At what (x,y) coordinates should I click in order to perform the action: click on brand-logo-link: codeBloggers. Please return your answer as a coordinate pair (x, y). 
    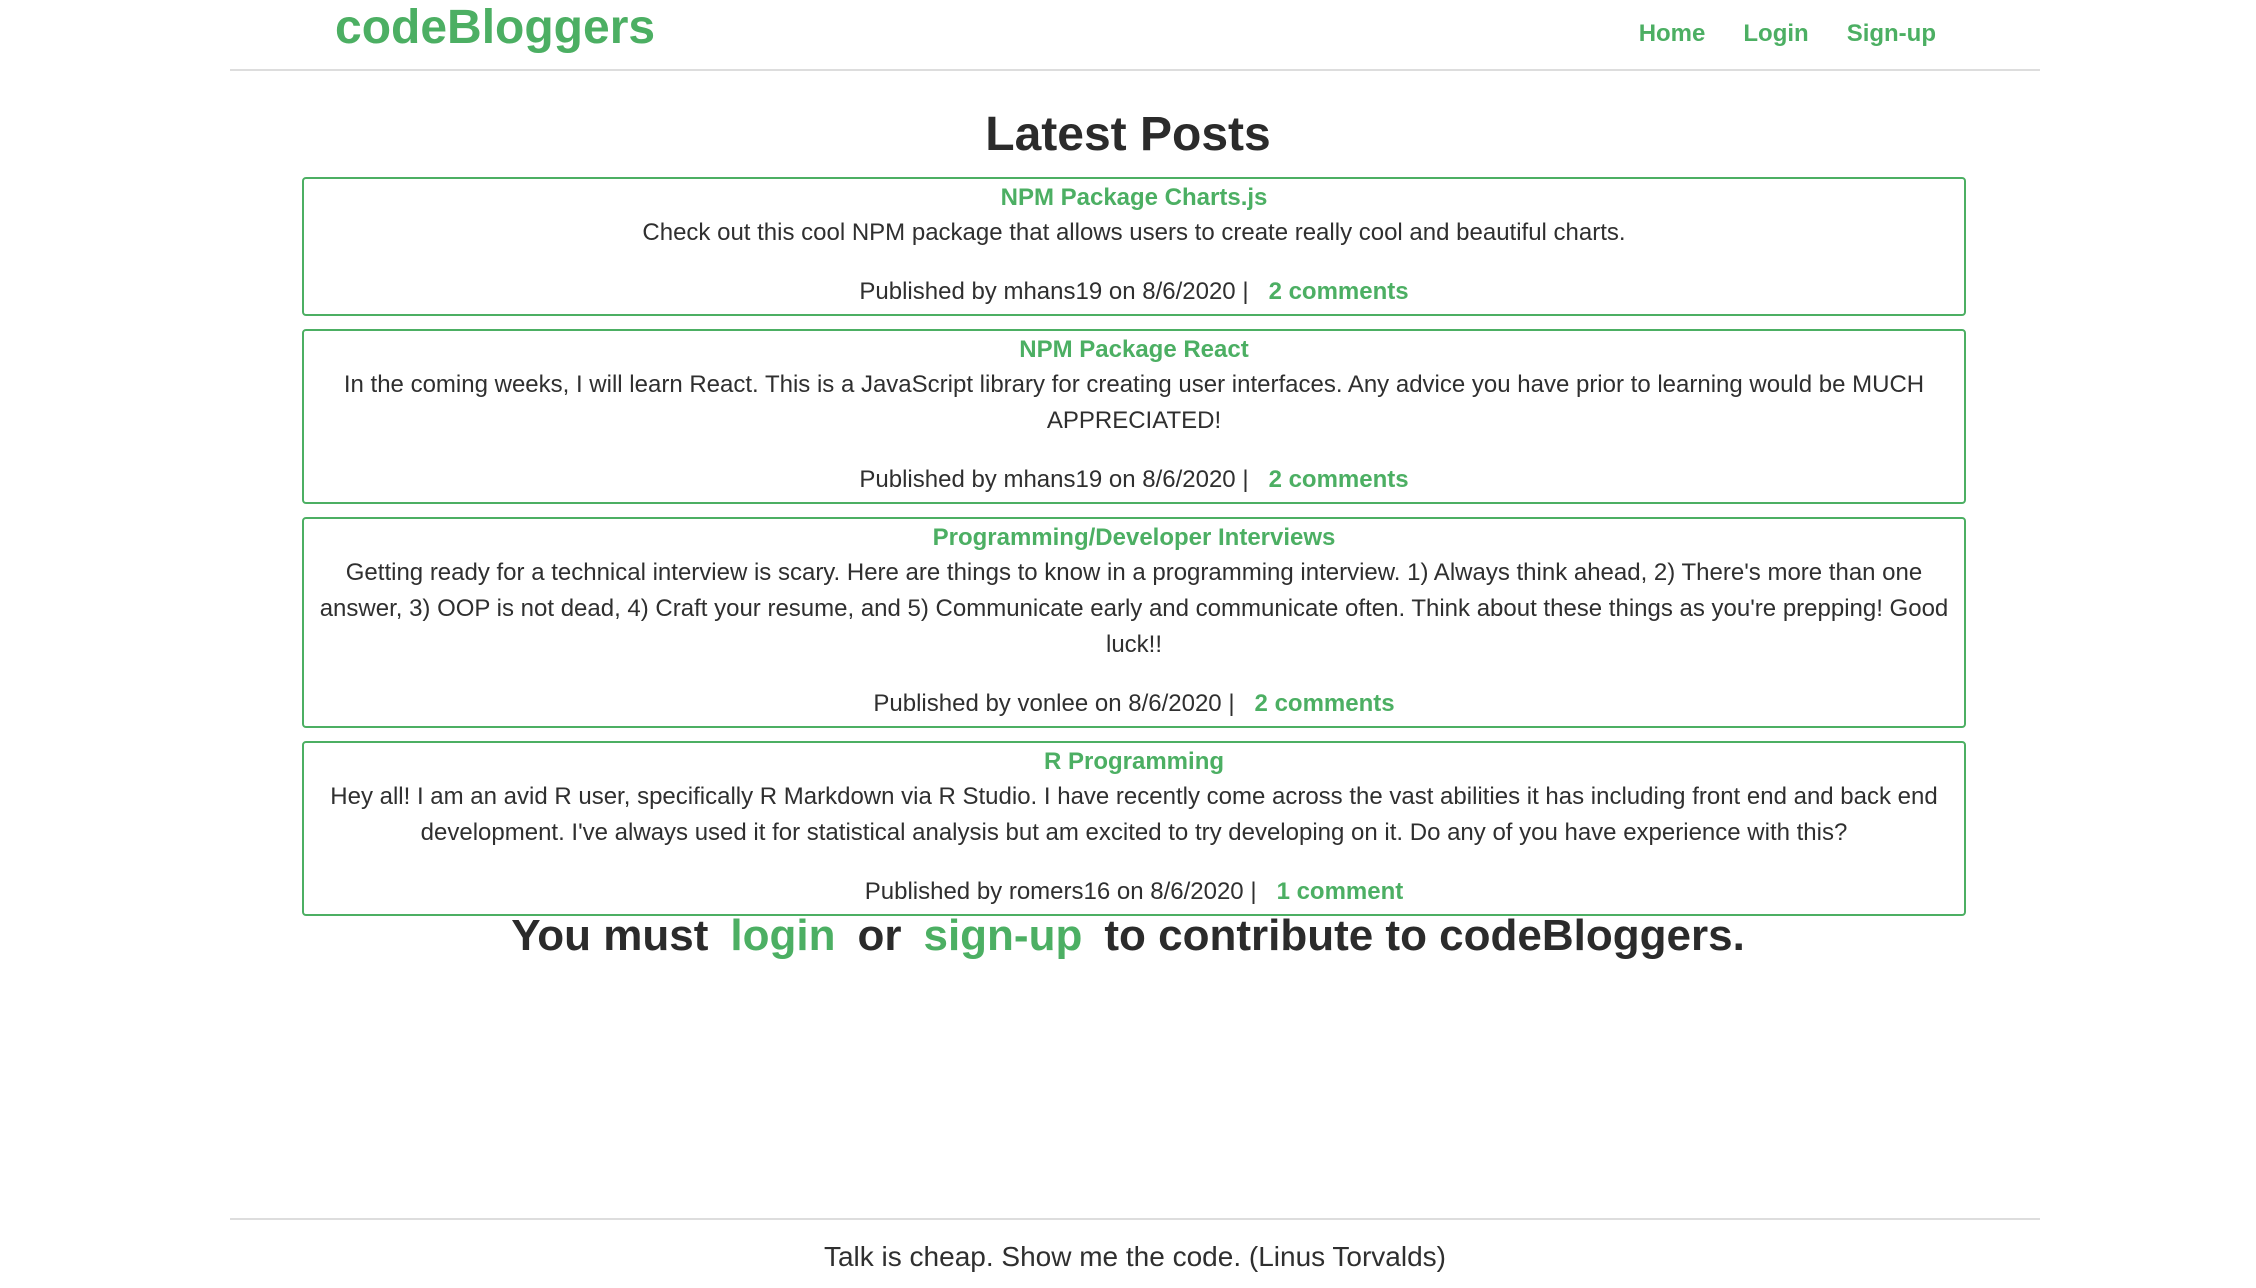
    Looking at the image, I should click on (495, 28).